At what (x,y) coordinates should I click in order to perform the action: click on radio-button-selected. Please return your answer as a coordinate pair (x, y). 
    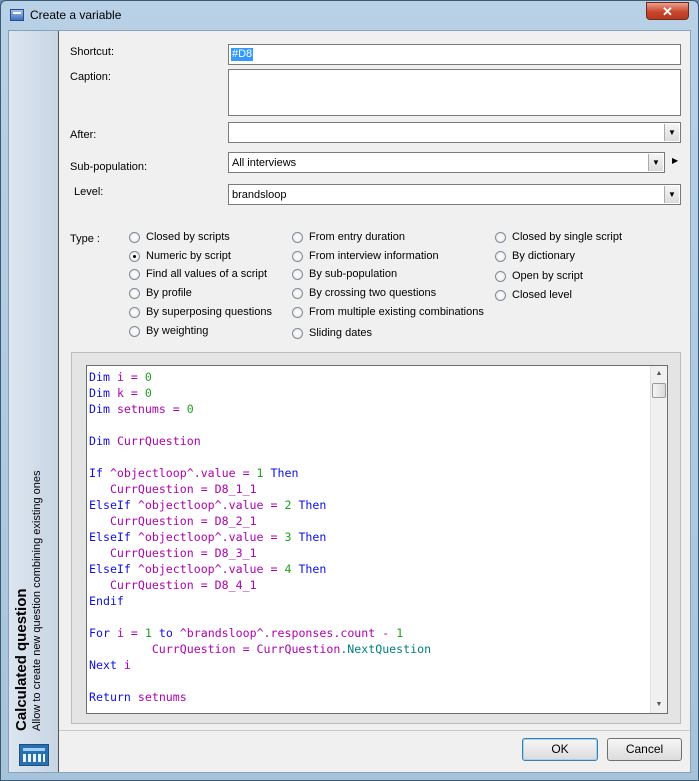
    Looking at the image, I should click on (134, 256).